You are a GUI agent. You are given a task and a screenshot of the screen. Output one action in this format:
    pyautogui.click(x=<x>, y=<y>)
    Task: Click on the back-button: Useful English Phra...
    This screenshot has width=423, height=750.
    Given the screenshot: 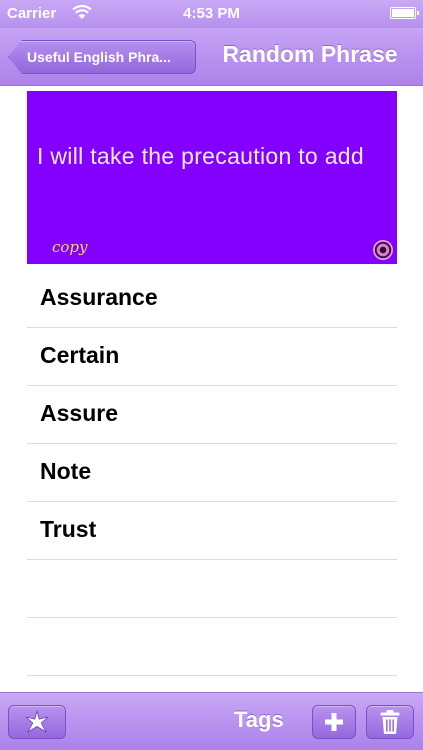 What is the action you would take?
    pyautogui.click(x=102, y=57)
    